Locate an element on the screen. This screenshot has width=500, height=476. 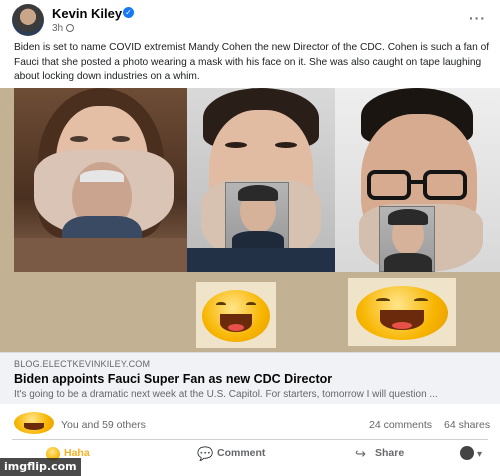
author-name: Kevin Kiley is located at coordinates (87, 13).